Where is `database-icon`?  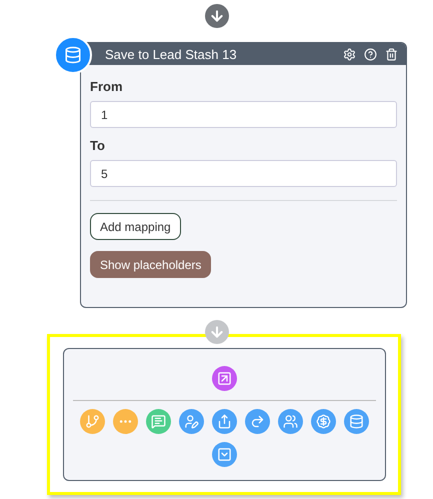 database-icon is located at coordinates (356, 421).